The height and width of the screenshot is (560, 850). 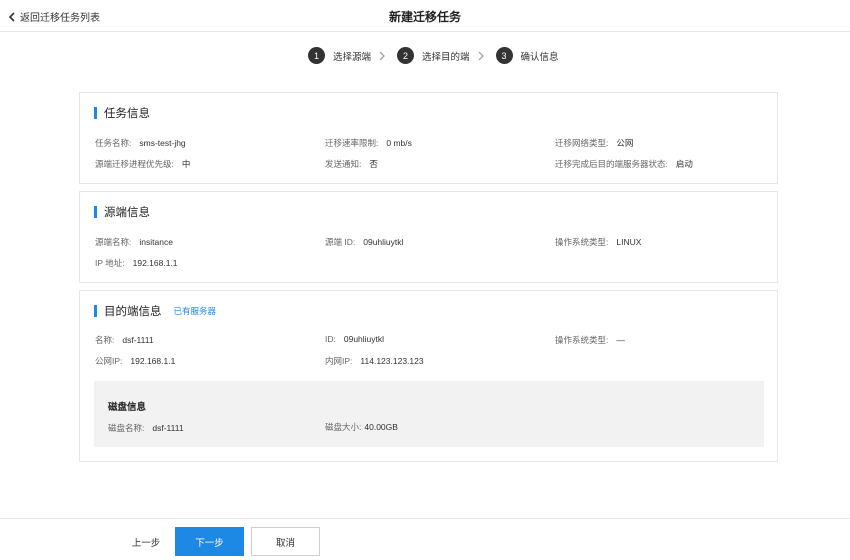 I want to click on source-id-value: 09uhliuytkl, so click(x=383, y=242).